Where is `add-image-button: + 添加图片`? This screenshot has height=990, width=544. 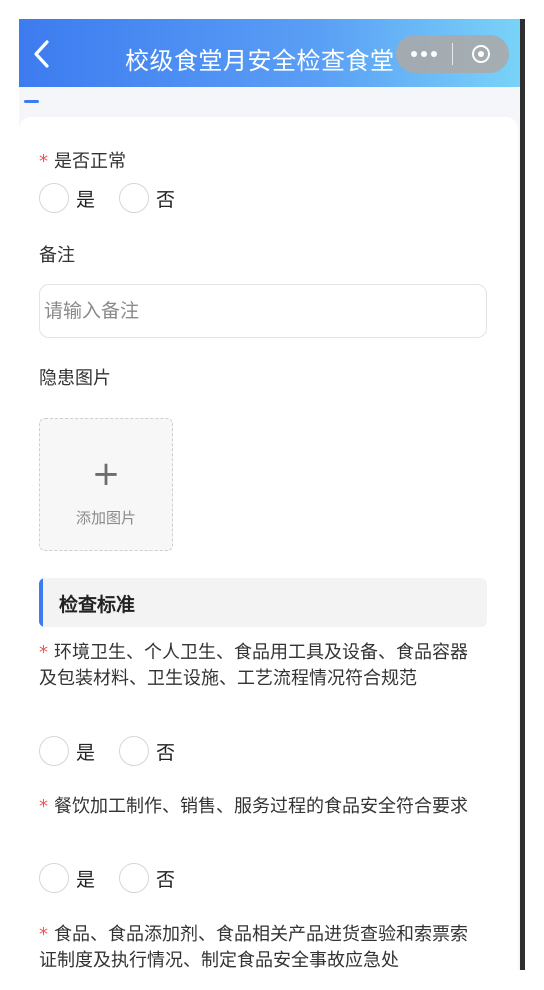 add-image-button: + 添加图片 is located at coordinates (106, 484).